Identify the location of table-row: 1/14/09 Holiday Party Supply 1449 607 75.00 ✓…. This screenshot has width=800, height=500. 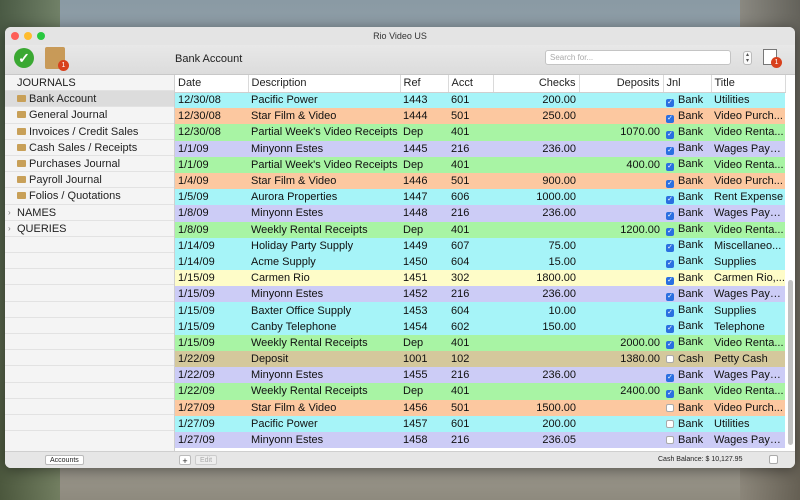
(480, 245).